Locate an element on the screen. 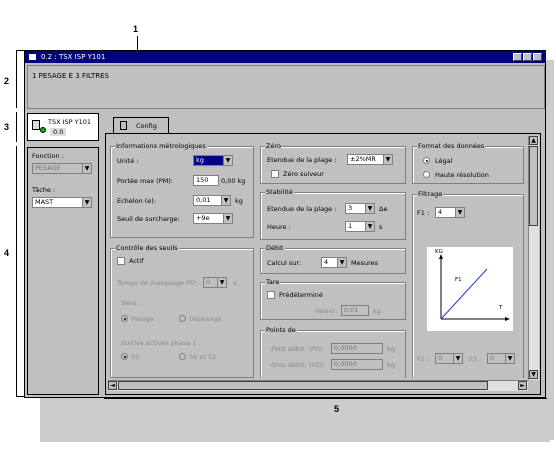  mask-time-value: 0 is located at coordinates (208, 282).